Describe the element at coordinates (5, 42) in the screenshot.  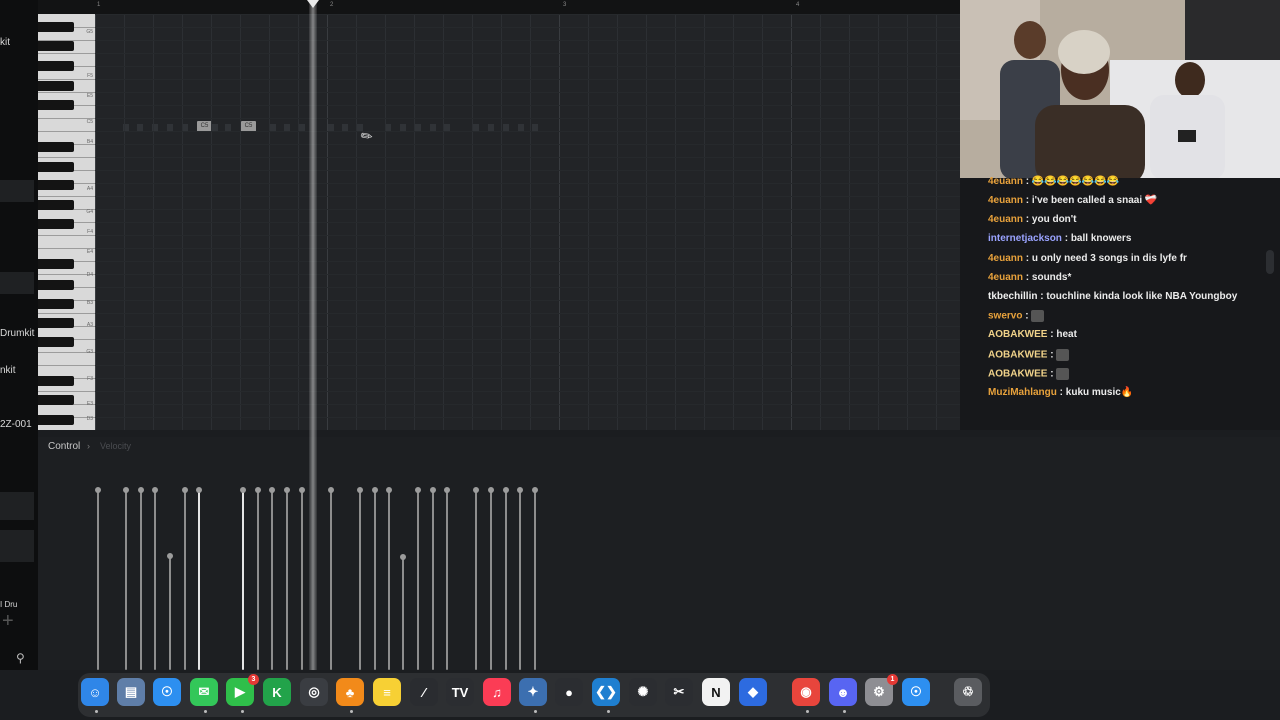
I see `channel-label: kit` at that location.